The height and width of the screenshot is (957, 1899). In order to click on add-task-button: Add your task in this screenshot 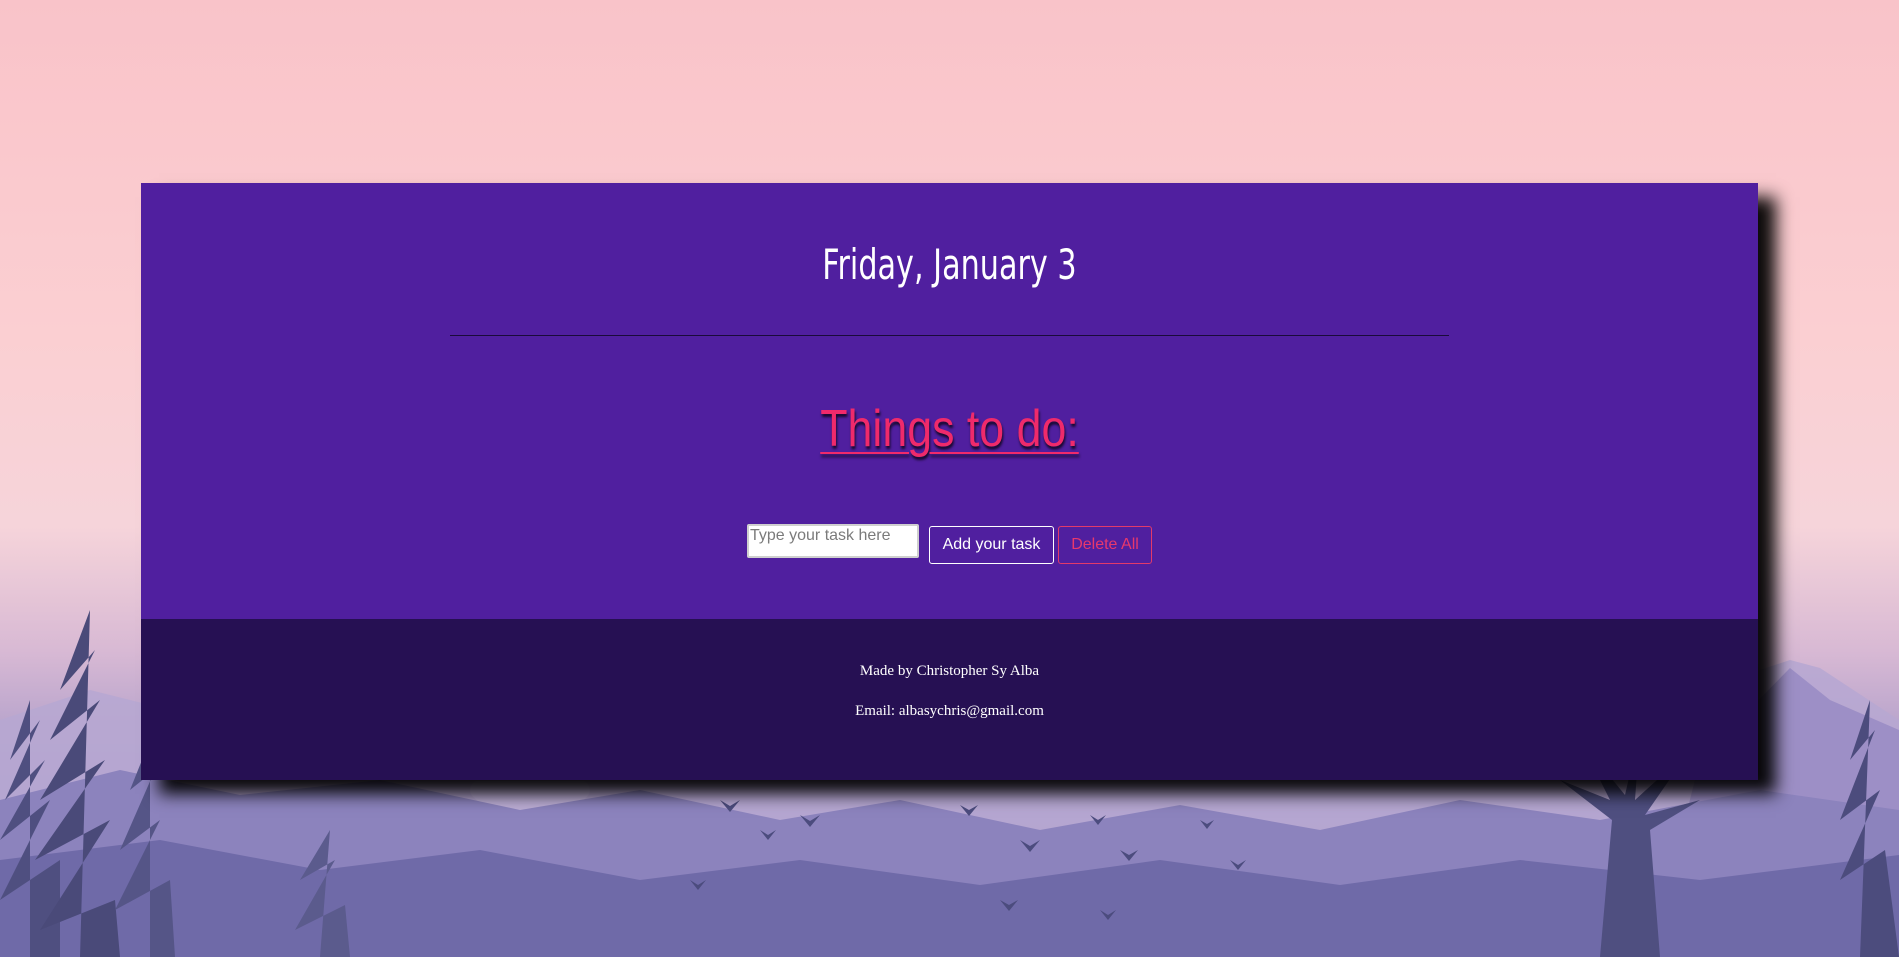, I will do `click(991, 545)`.